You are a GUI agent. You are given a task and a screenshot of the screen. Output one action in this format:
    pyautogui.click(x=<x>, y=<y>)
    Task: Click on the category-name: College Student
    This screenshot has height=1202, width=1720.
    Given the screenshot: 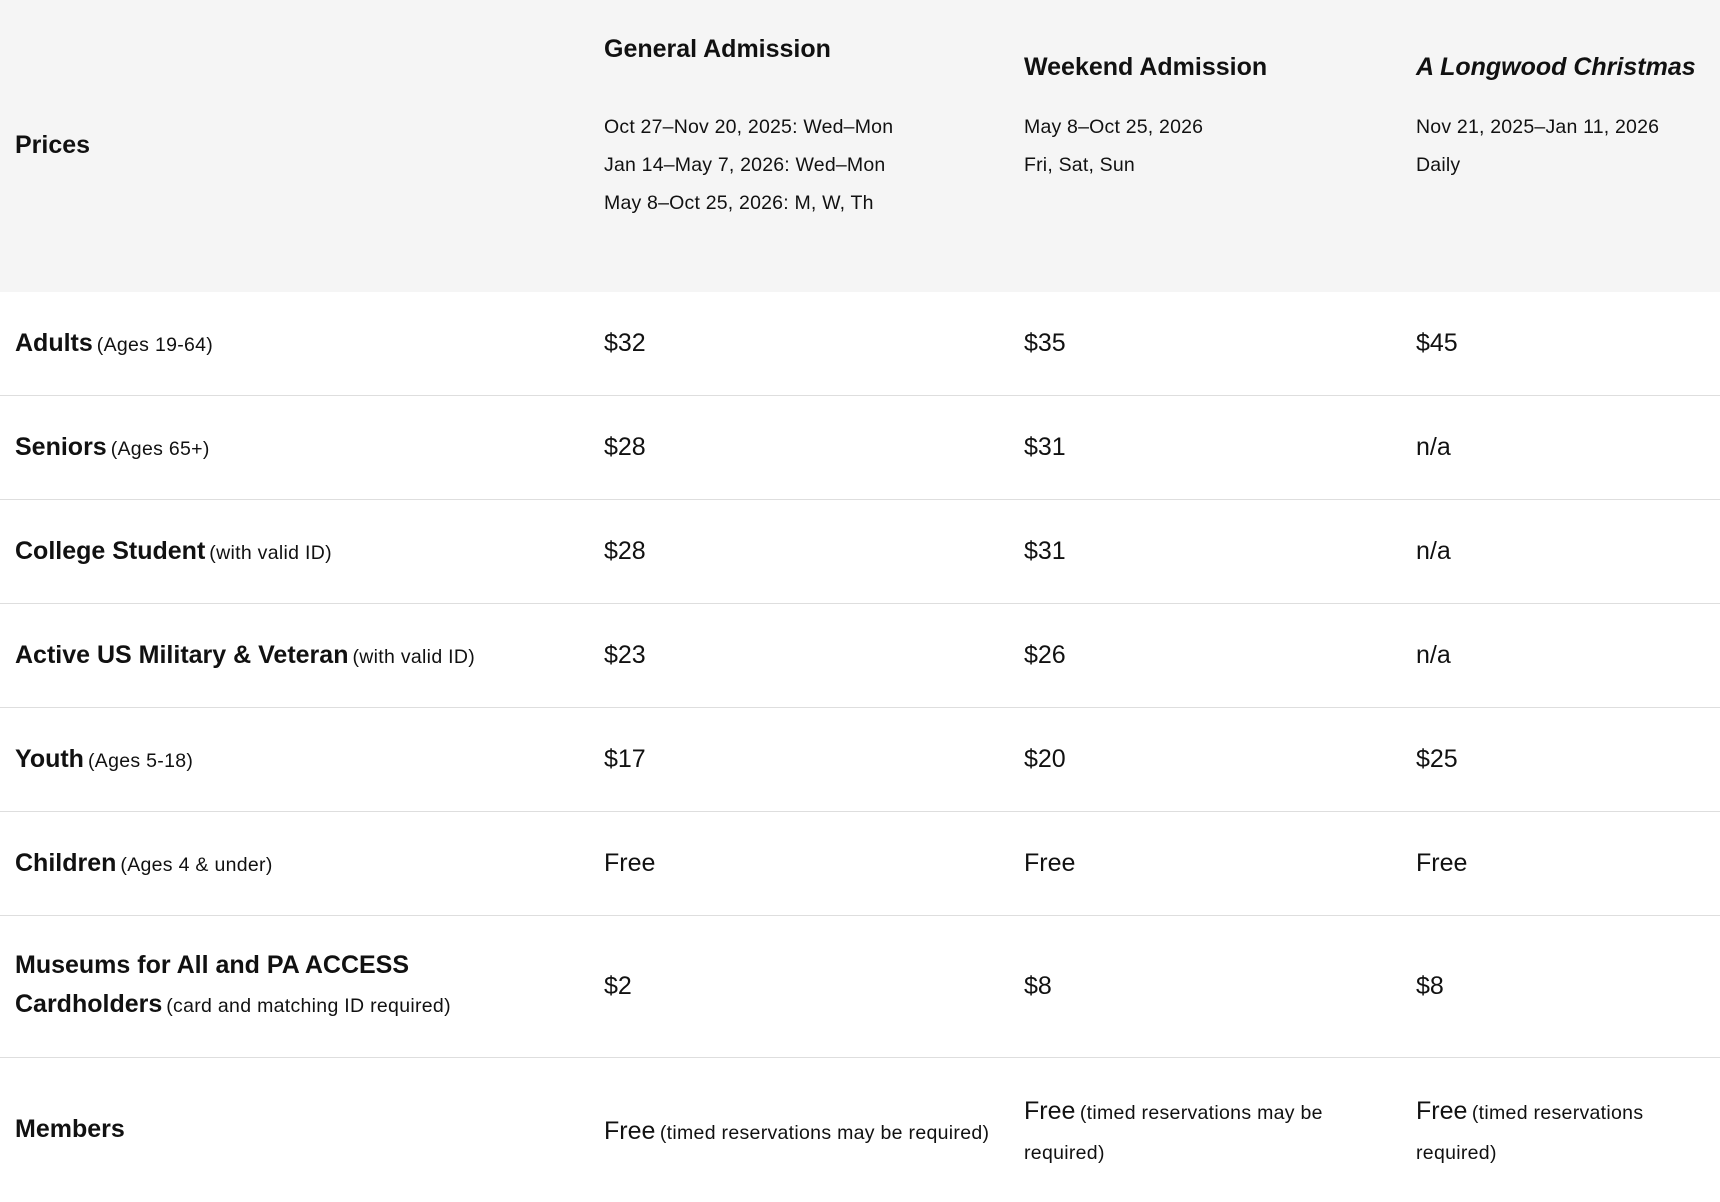 What is the action you would take?
    pyautogui.click(x=110, y=551)
    